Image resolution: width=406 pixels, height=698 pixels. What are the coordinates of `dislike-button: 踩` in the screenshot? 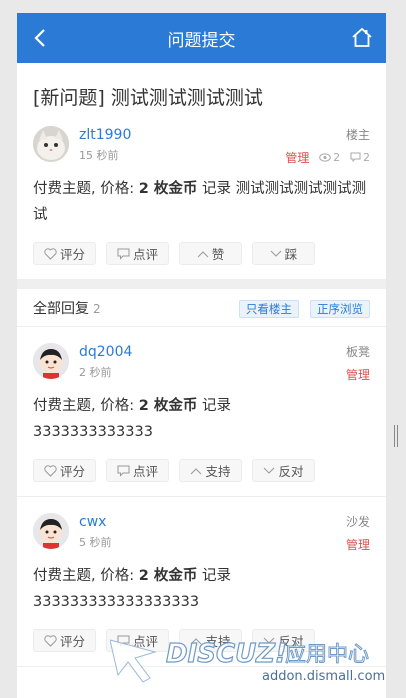 It's located at (283, 253).